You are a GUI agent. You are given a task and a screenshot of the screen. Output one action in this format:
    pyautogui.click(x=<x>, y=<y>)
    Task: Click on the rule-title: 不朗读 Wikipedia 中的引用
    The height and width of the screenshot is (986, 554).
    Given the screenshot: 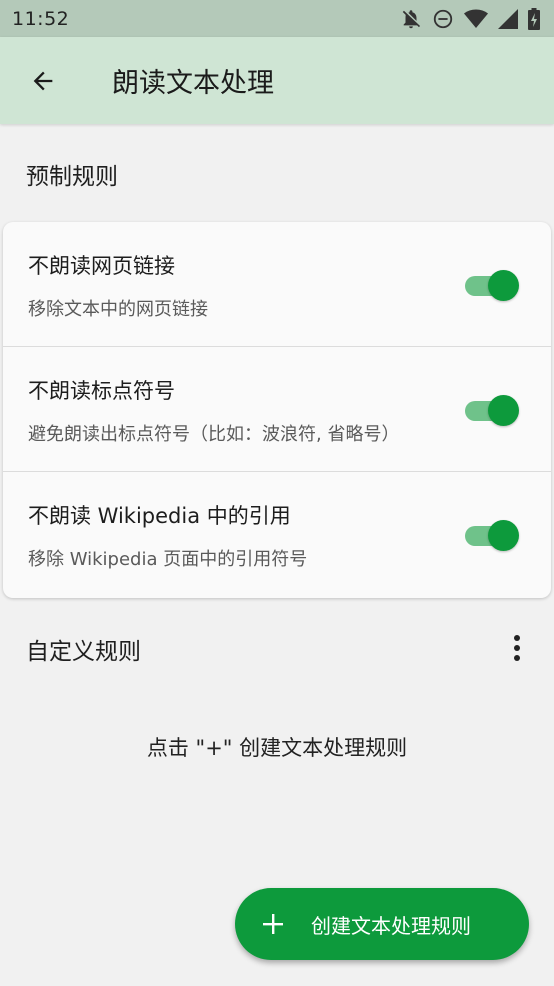 What is the action you would take?
    pyautogui.click(x=159, y=516)
    